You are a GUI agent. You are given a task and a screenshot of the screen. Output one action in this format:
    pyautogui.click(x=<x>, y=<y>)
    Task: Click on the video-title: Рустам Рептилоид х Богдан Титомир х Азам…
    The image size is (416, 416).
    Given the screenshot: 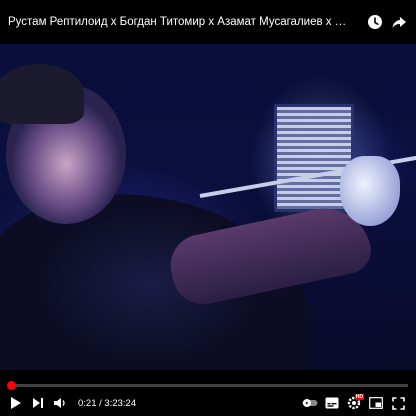 What is the action you would take?
    pyautogui.click(x=184, y=22)
    